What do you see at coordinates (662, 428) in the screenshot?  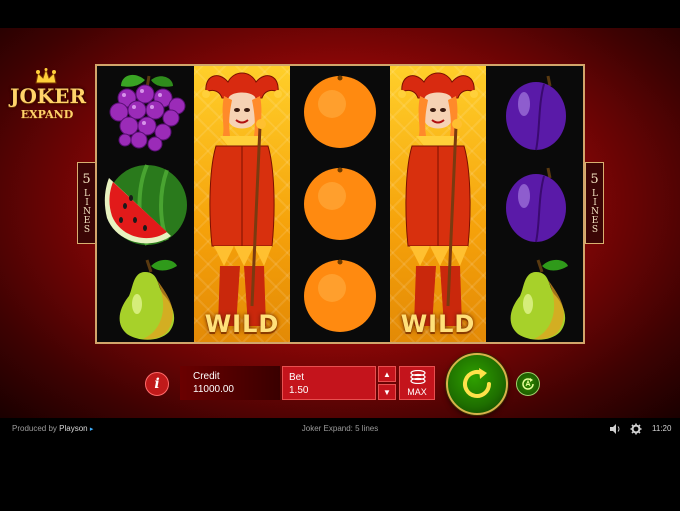 I see `clock: 11:20` at bounding box center [662, 428].